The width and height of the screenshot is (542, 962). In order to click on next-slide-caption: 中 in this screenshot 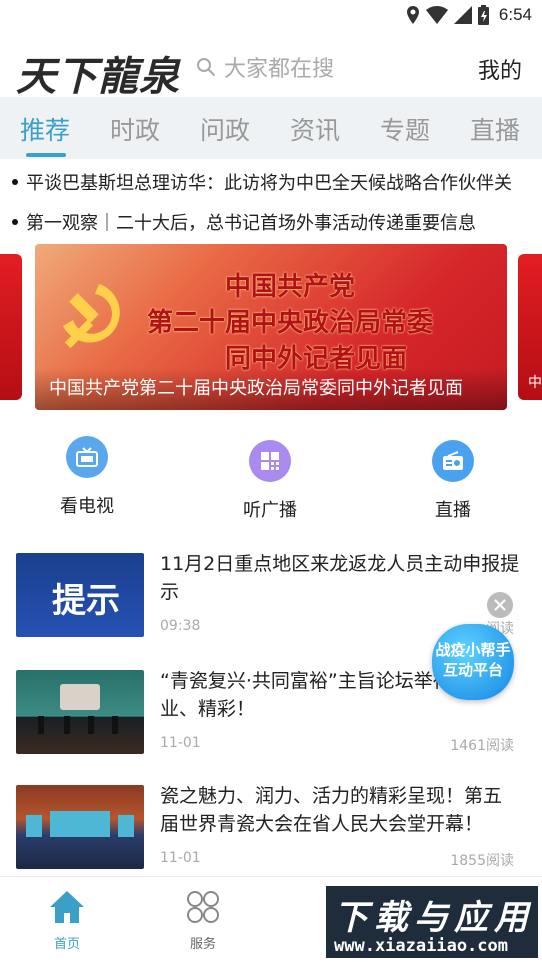, I will do `click(535, 383)`.